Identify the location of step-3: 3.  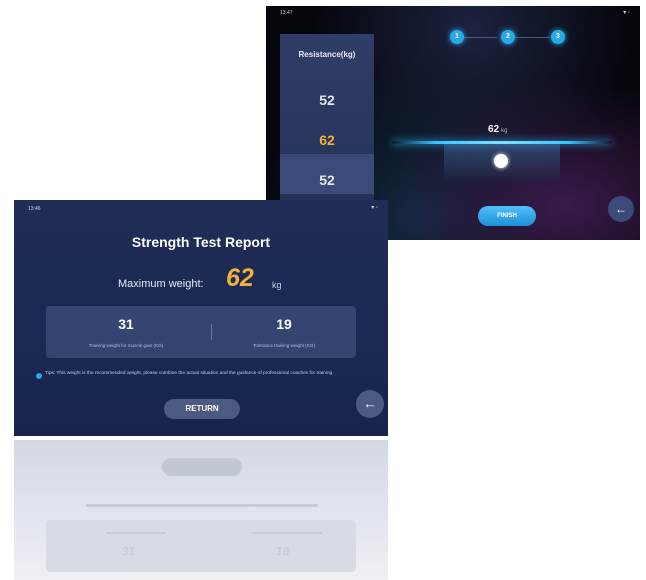
(558, 37).